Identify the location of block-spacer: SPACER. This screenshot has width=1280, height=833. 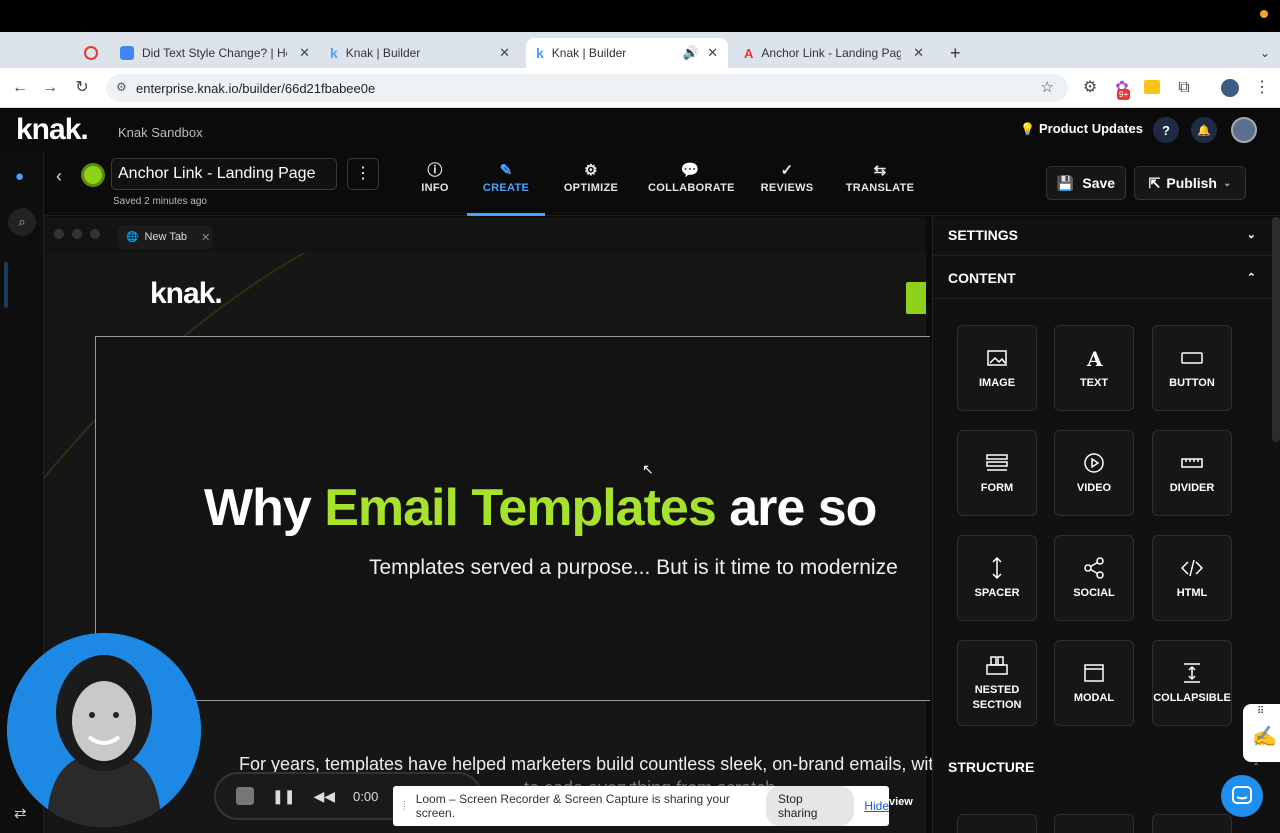
(997, 578).